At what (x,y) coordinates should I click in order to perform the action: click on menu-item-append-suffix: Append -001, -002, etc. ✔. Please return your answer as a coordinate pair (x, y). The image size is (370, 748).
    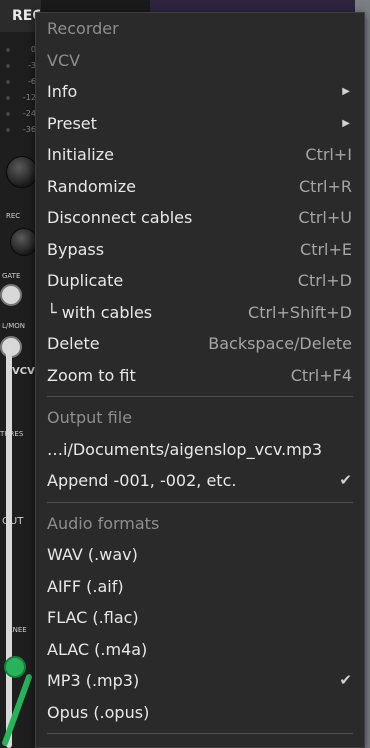
    Looking at the image, I should click on (200, 481).